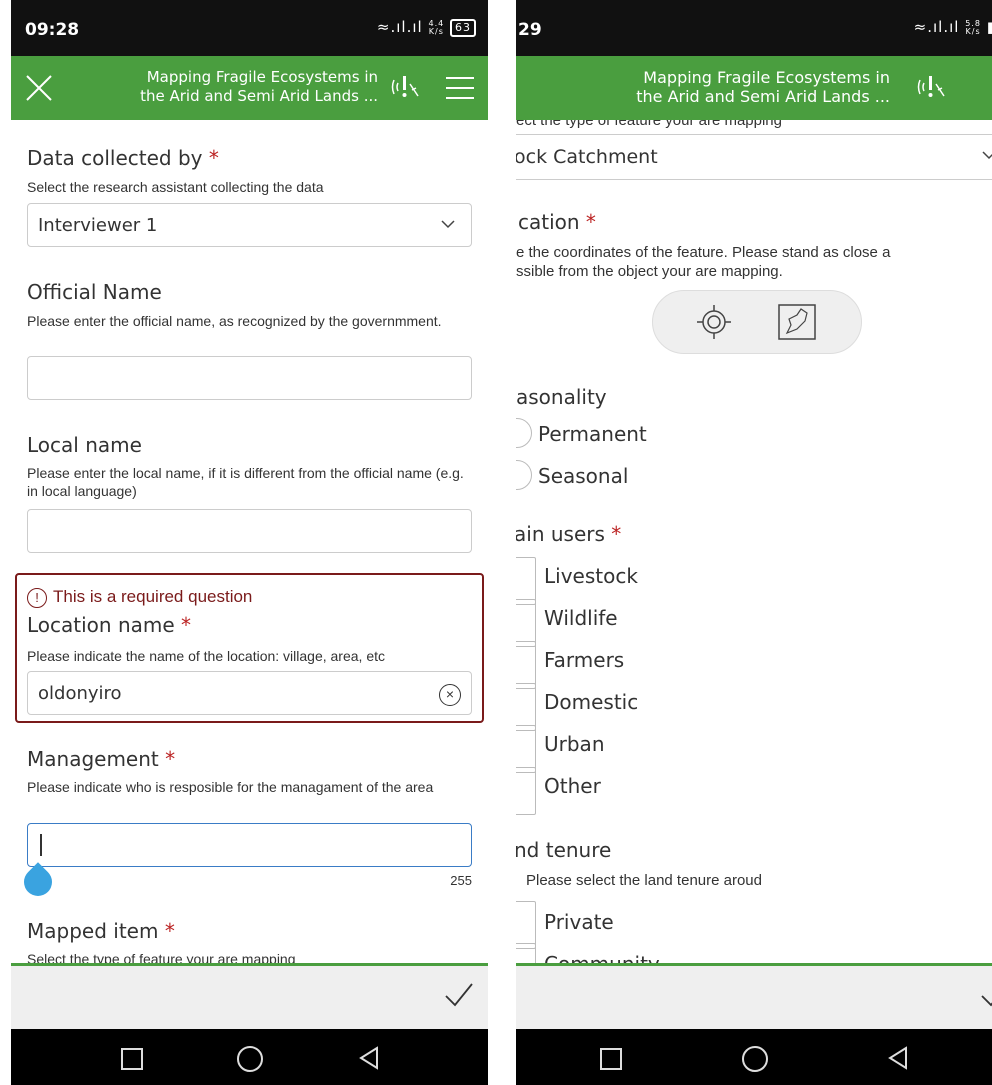 This screenshot has height=1085, width=992. What do you see at coordinates (436, 27) in the screenshot?
I see `network-speed: 4.4 K/s` at bounding box center [436, 27].